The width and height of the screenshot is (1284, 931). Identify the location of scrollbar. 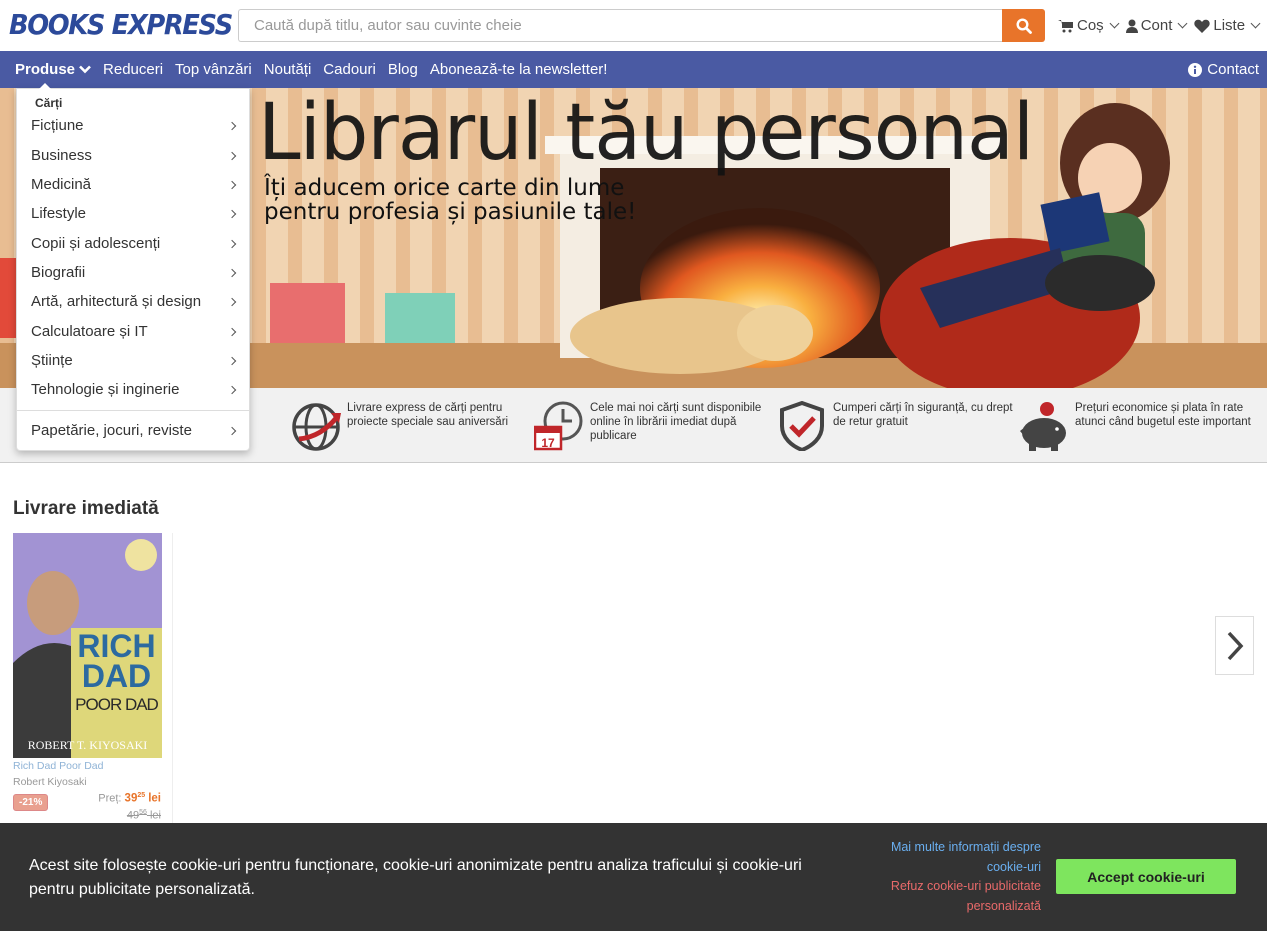
(1275, 465).